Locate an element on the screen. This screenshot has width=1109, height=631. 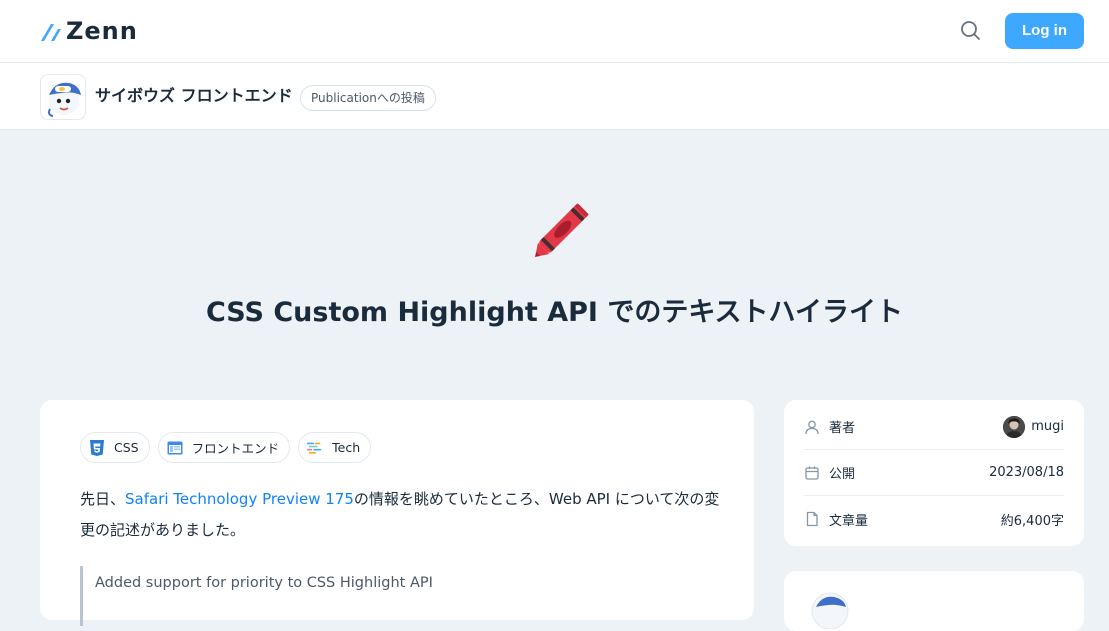
user-icon is located at coordinates (812, 427).